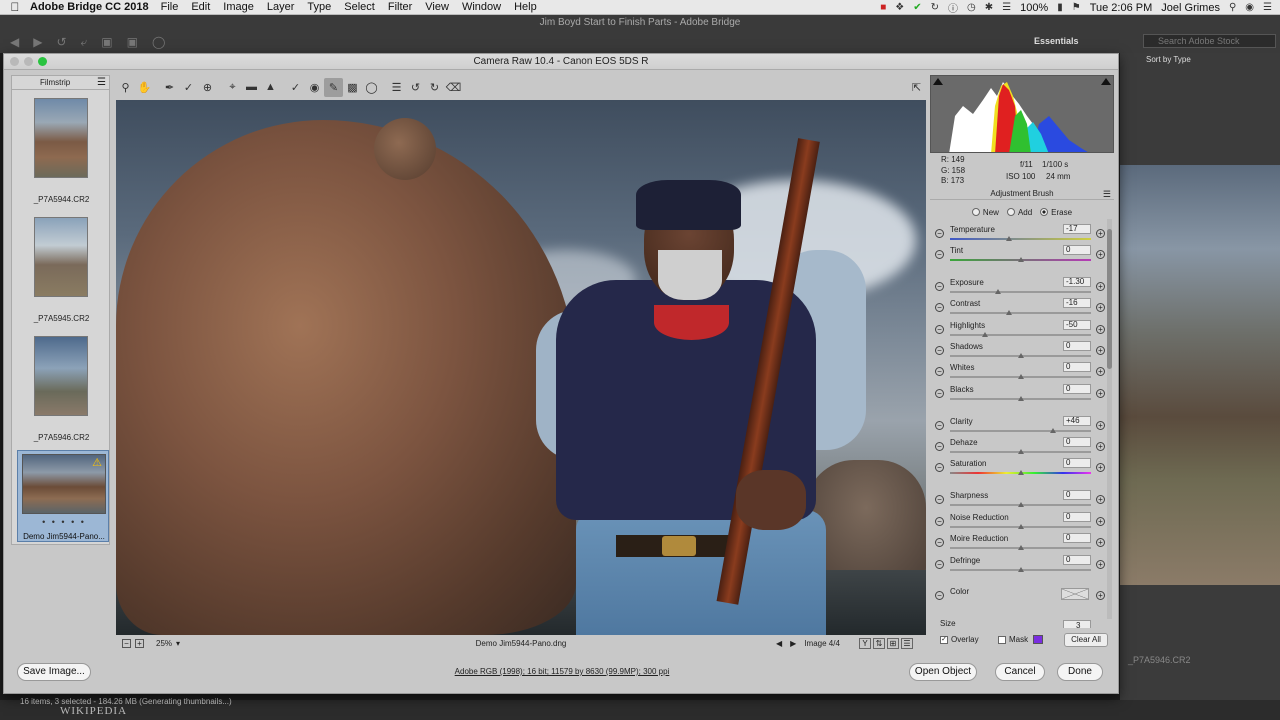 Image resolution: width=1280 pixels, height=720 pixels. What do you see at coordinates (101, 83) in the screenshot?
I see `filmstrip-menu-icon: ☰` at bounding box center [101, 83].